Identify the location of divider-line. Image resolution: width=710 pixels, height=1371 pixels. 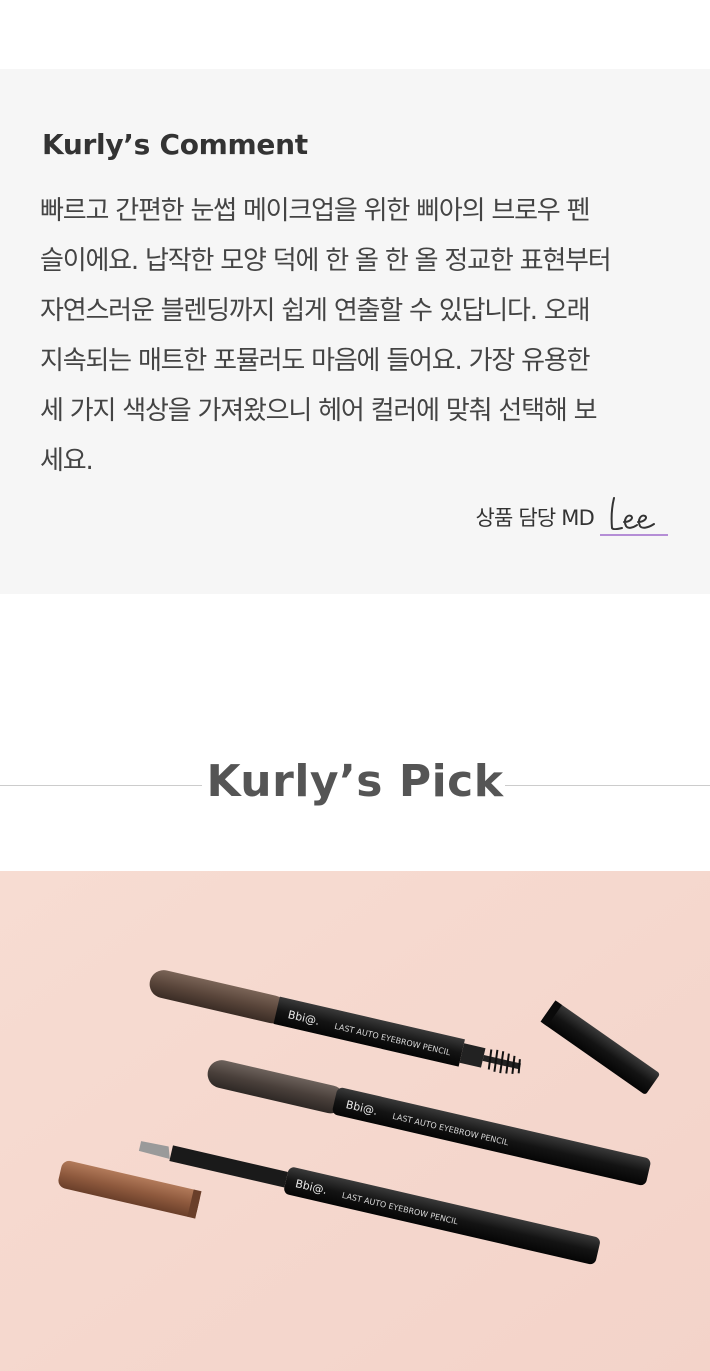
(607, 785).